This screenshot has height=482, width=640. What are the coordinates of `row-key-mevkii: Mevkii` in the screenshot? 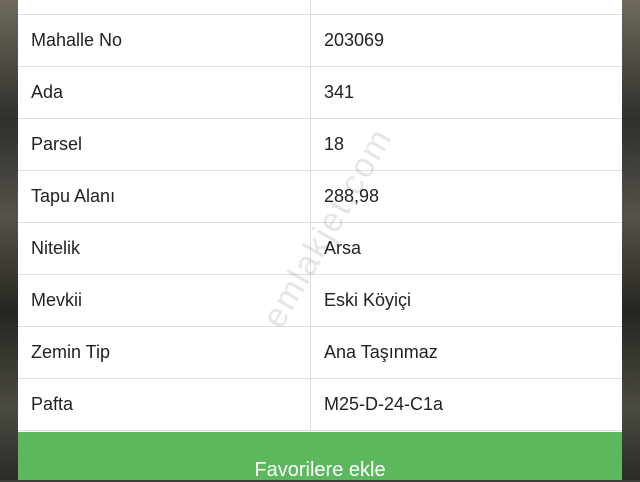 It's located at (164, 300).